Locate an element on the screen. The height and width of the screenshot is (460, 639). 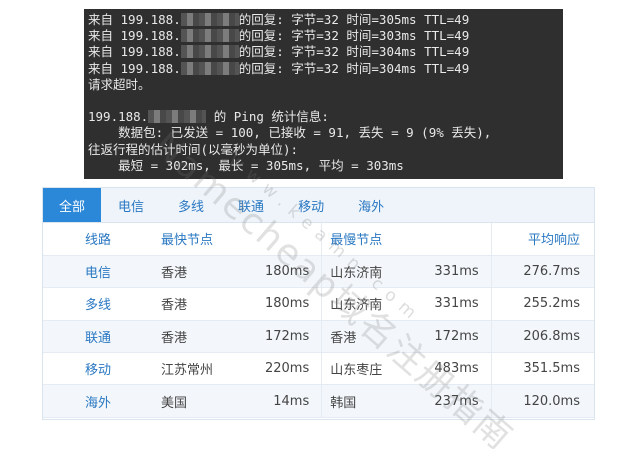
table-row: 移动 江苏常州 220ms 山东枣庄 483ms 351.5ms is located at coordinates (318, 369).